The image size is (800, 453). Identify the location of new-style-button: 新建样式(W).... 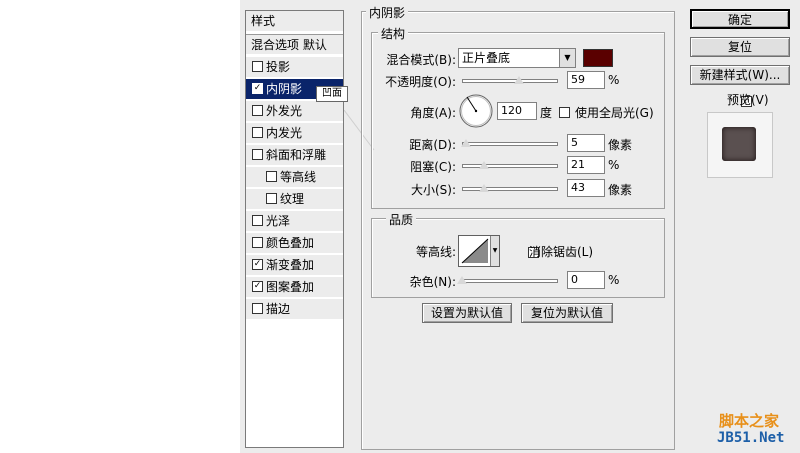
(740, 75).